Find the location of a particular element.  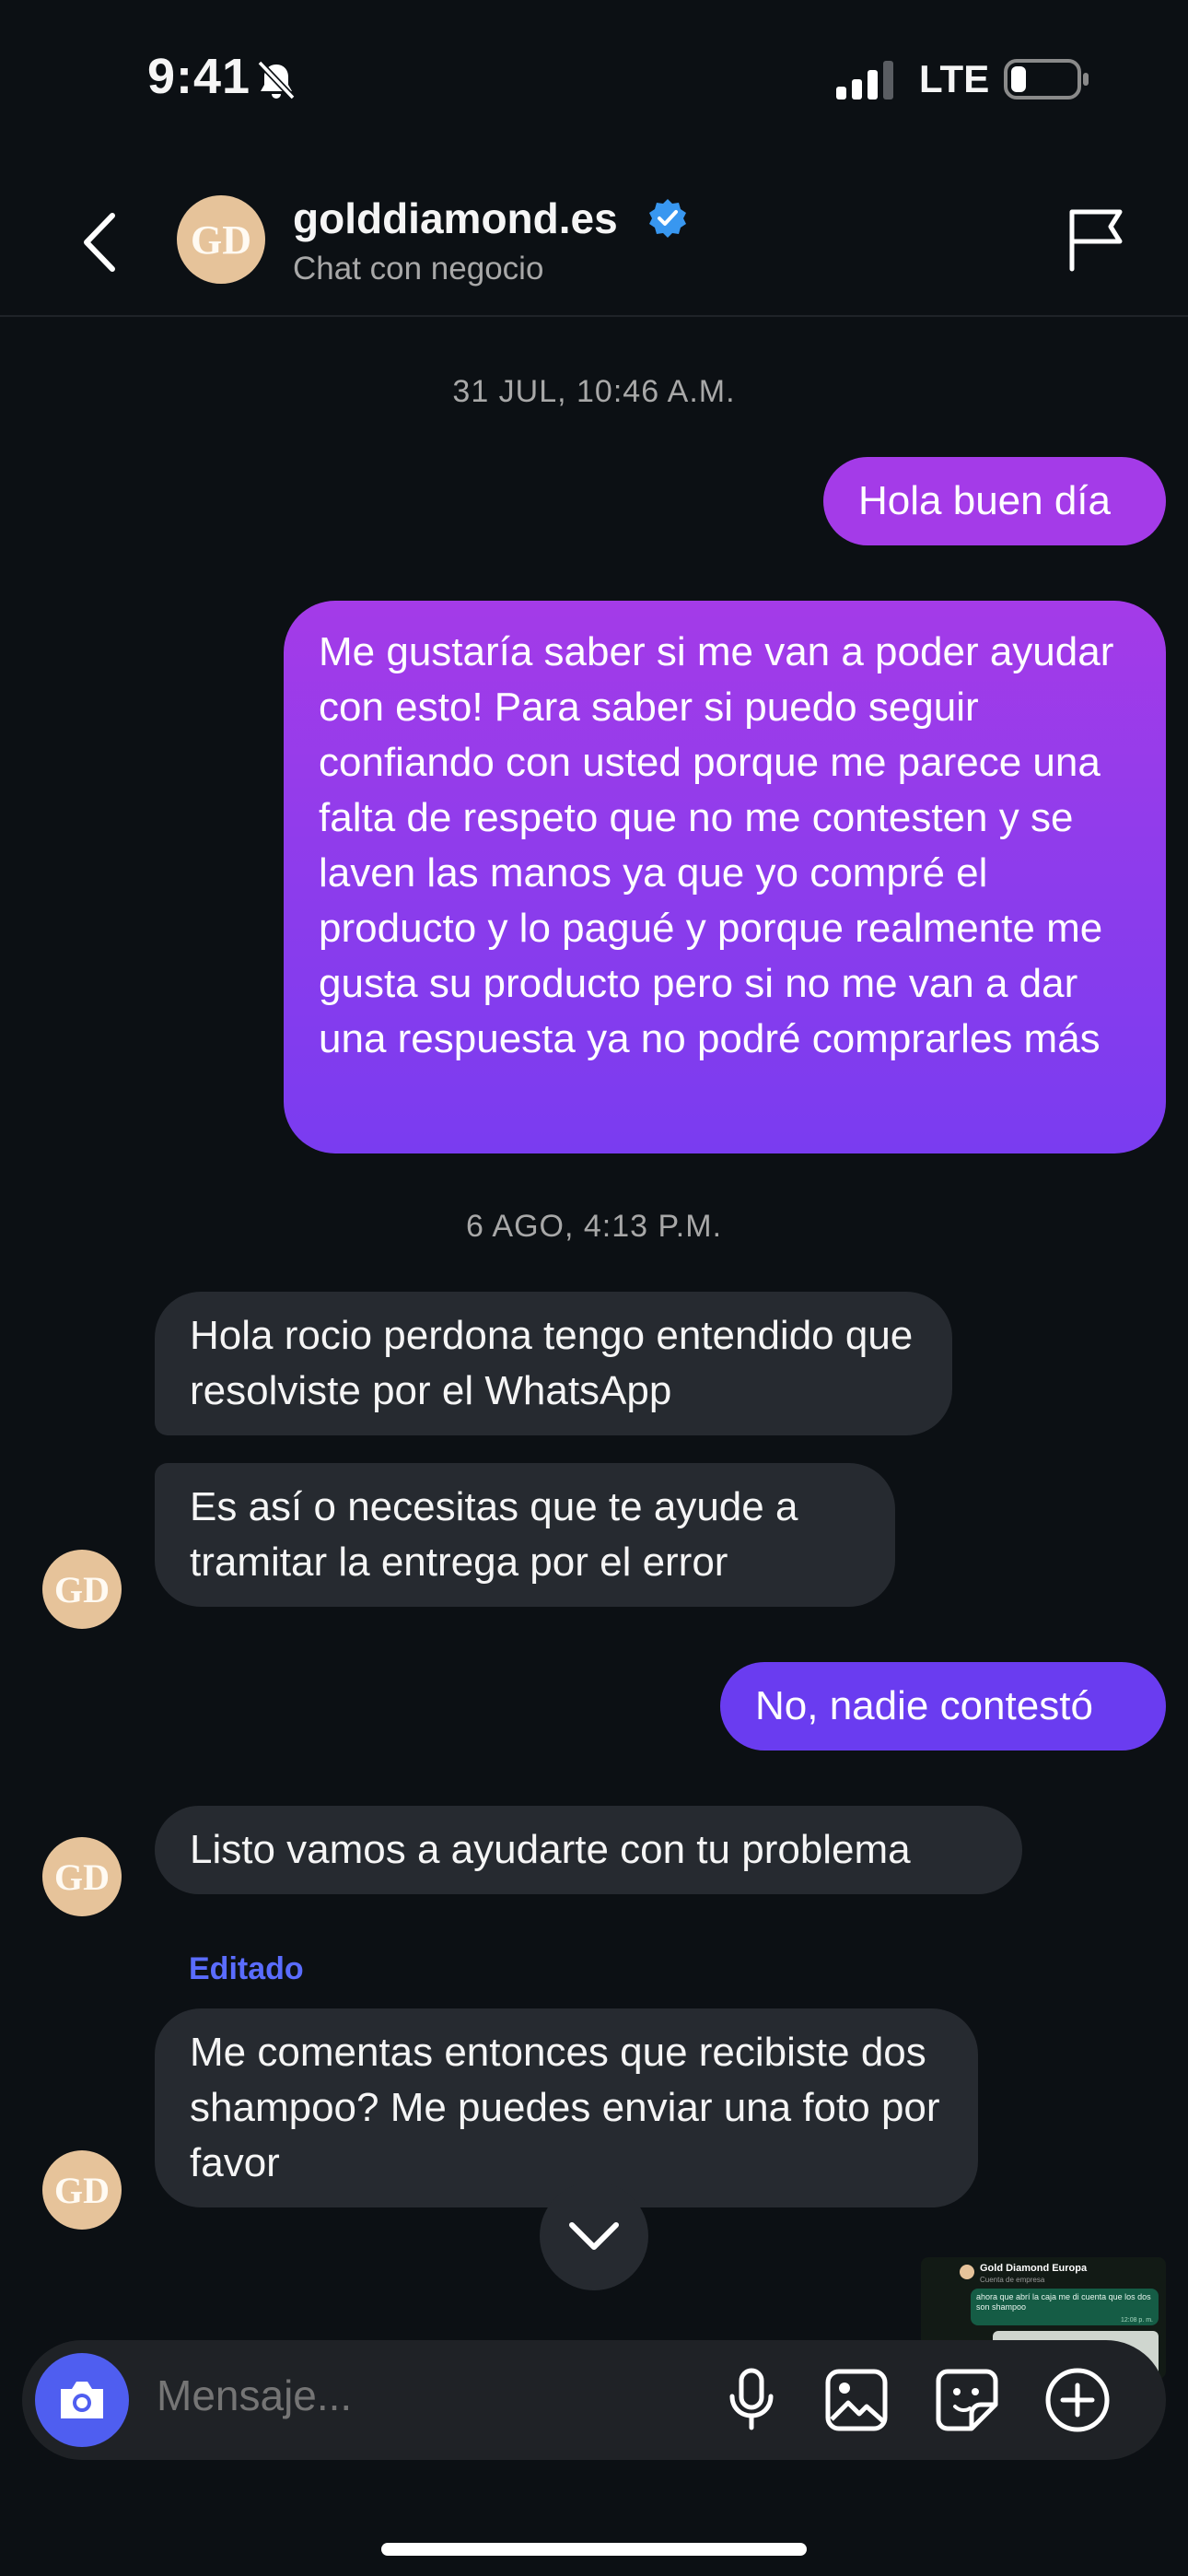

header-divider is located at coordinates (594, 316).